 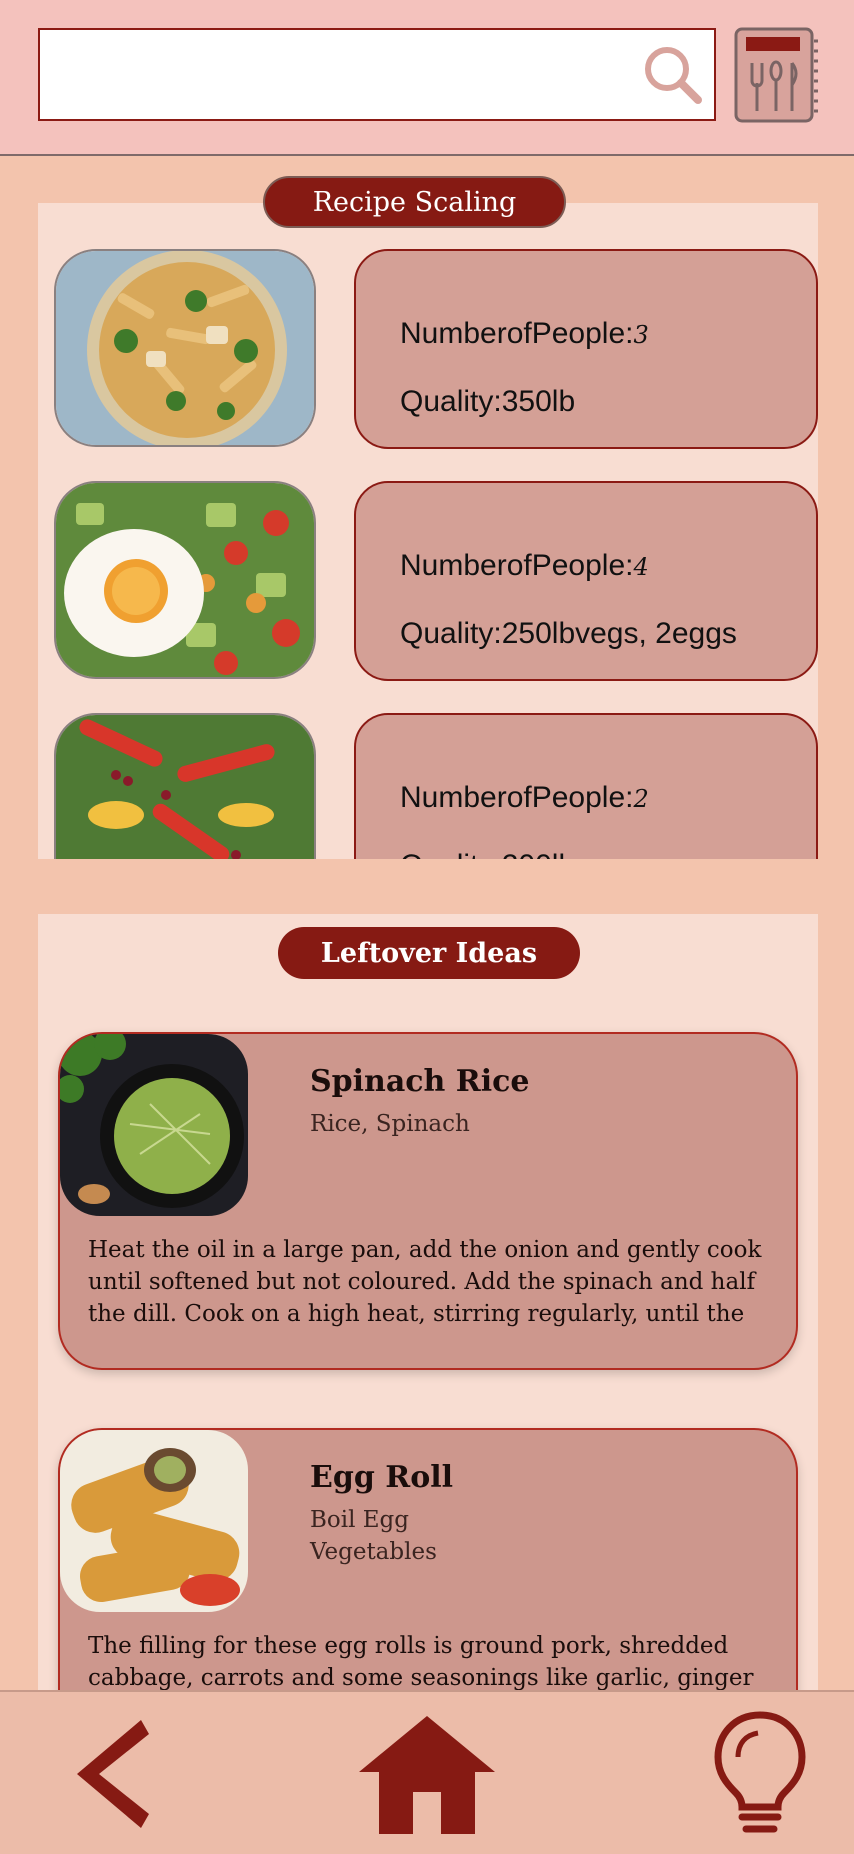 I want to click on scaling-card: NumberofPeople:3 Quality:350lb, so click(x=586, y=349).